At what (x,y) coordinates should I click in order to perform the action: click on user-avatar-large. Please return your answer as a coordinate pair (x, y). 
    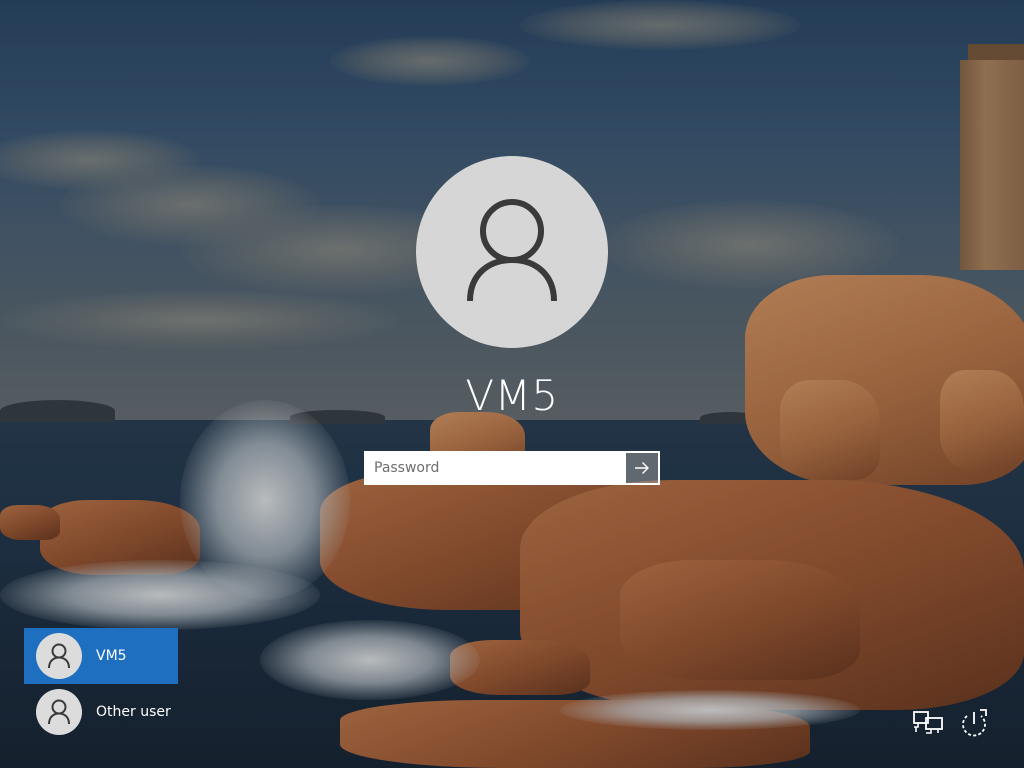
    Looking at the image, I should click on (512, 252).